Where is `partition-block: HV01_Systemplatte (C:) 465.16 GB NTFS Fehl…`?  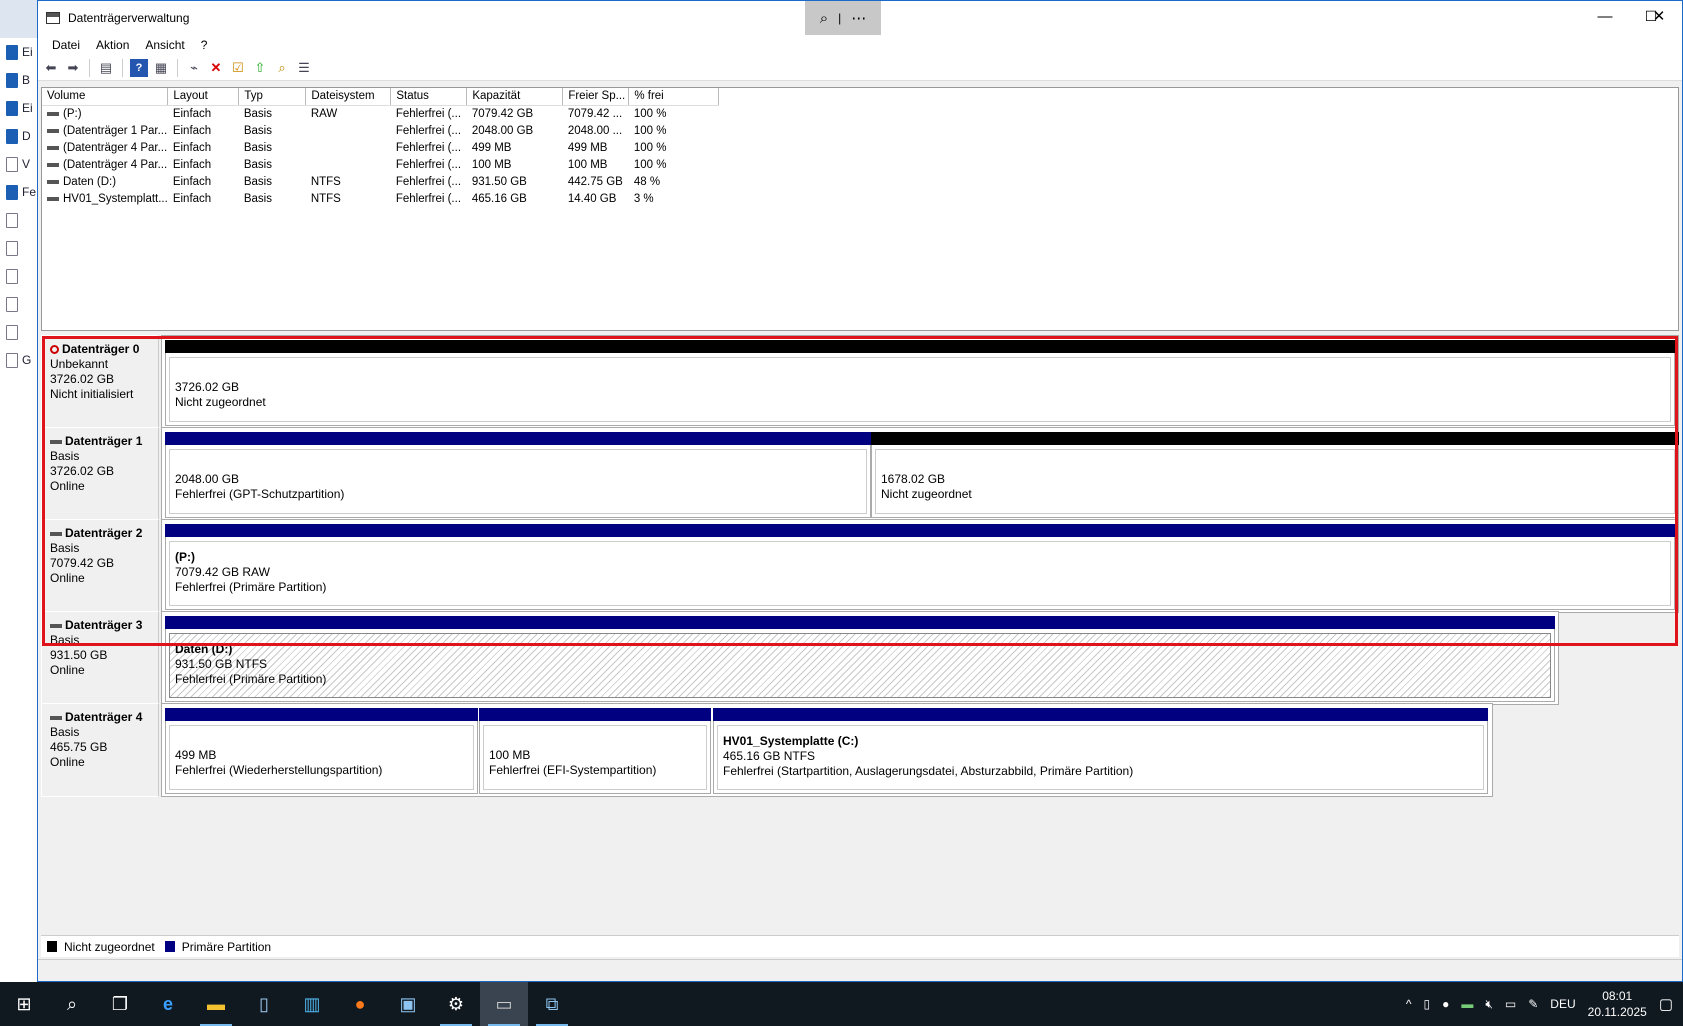
partition-block: HV01_Systemplatte (C:) 465.16 GB NTFS Fehl… is located at coordinates (1100, 751).